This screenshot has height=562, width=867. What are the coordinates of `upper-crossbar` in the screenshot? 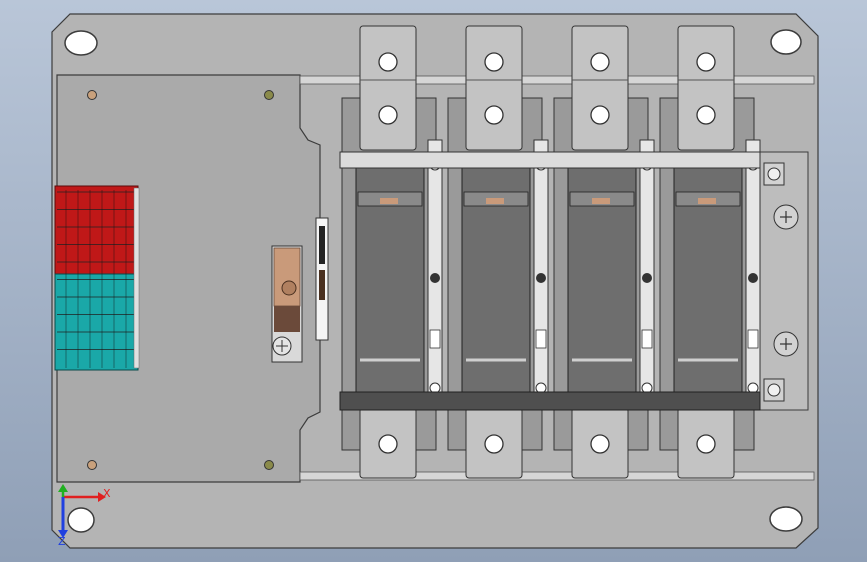 It's located at (550, 160).